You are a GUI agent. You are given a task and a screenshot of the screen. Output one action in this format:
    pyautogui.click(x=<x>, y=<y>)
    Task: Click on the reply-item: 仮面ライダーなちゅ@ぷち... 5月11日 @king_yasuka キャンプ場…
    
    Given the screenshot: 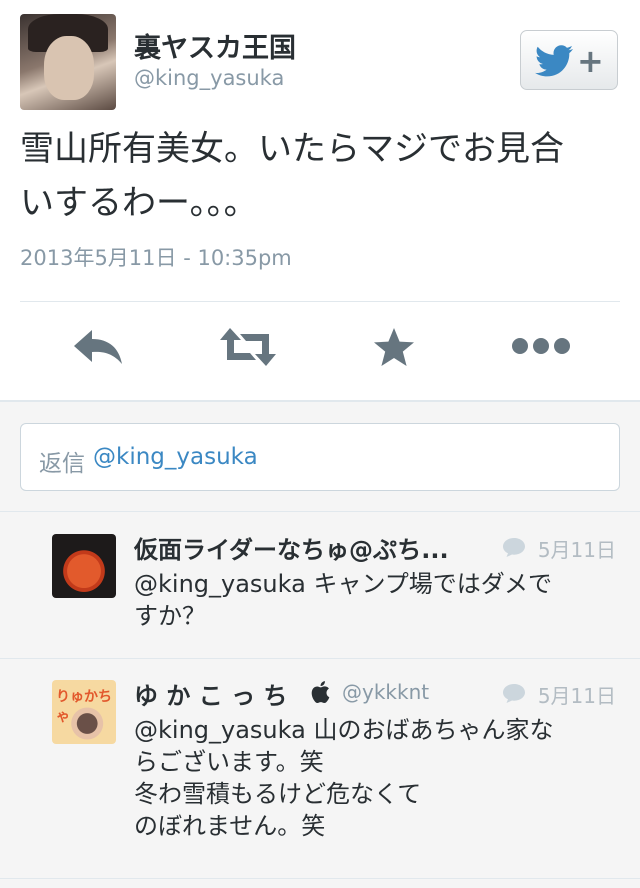 What is the action you would take?
    pyautogui.click(x=320, y=592)
    